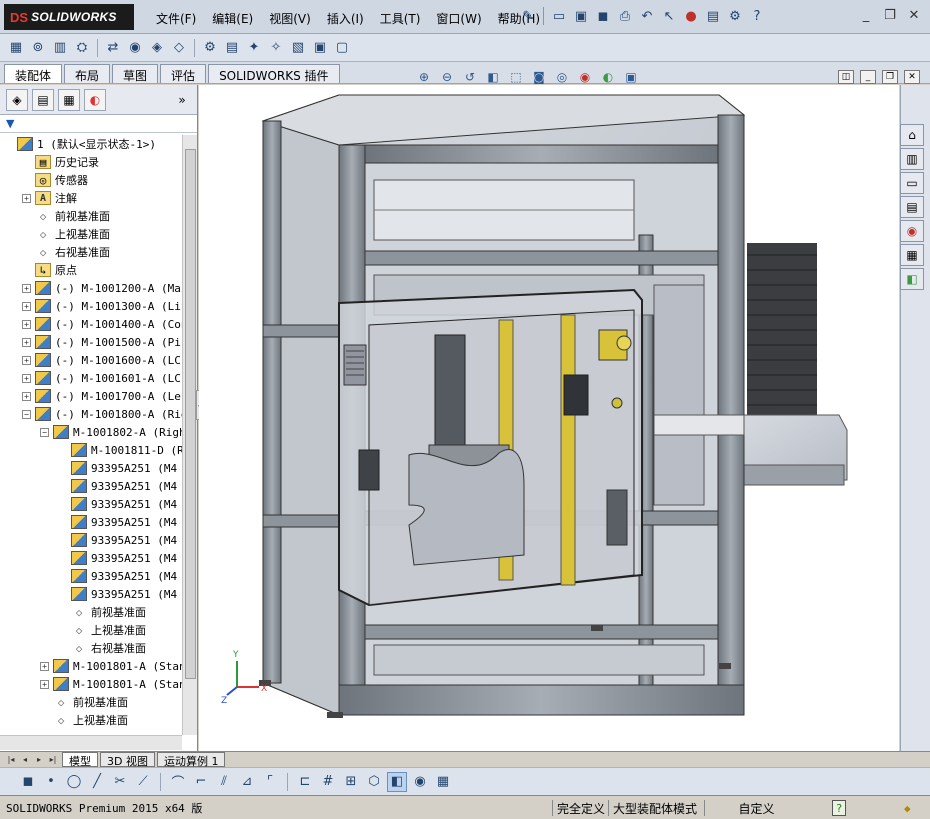 The image size is (930, 819). What do you see at coordinates (866, 15) in the screenshot?
I see `minimize-icon: _` at bounding box center [866, 15].